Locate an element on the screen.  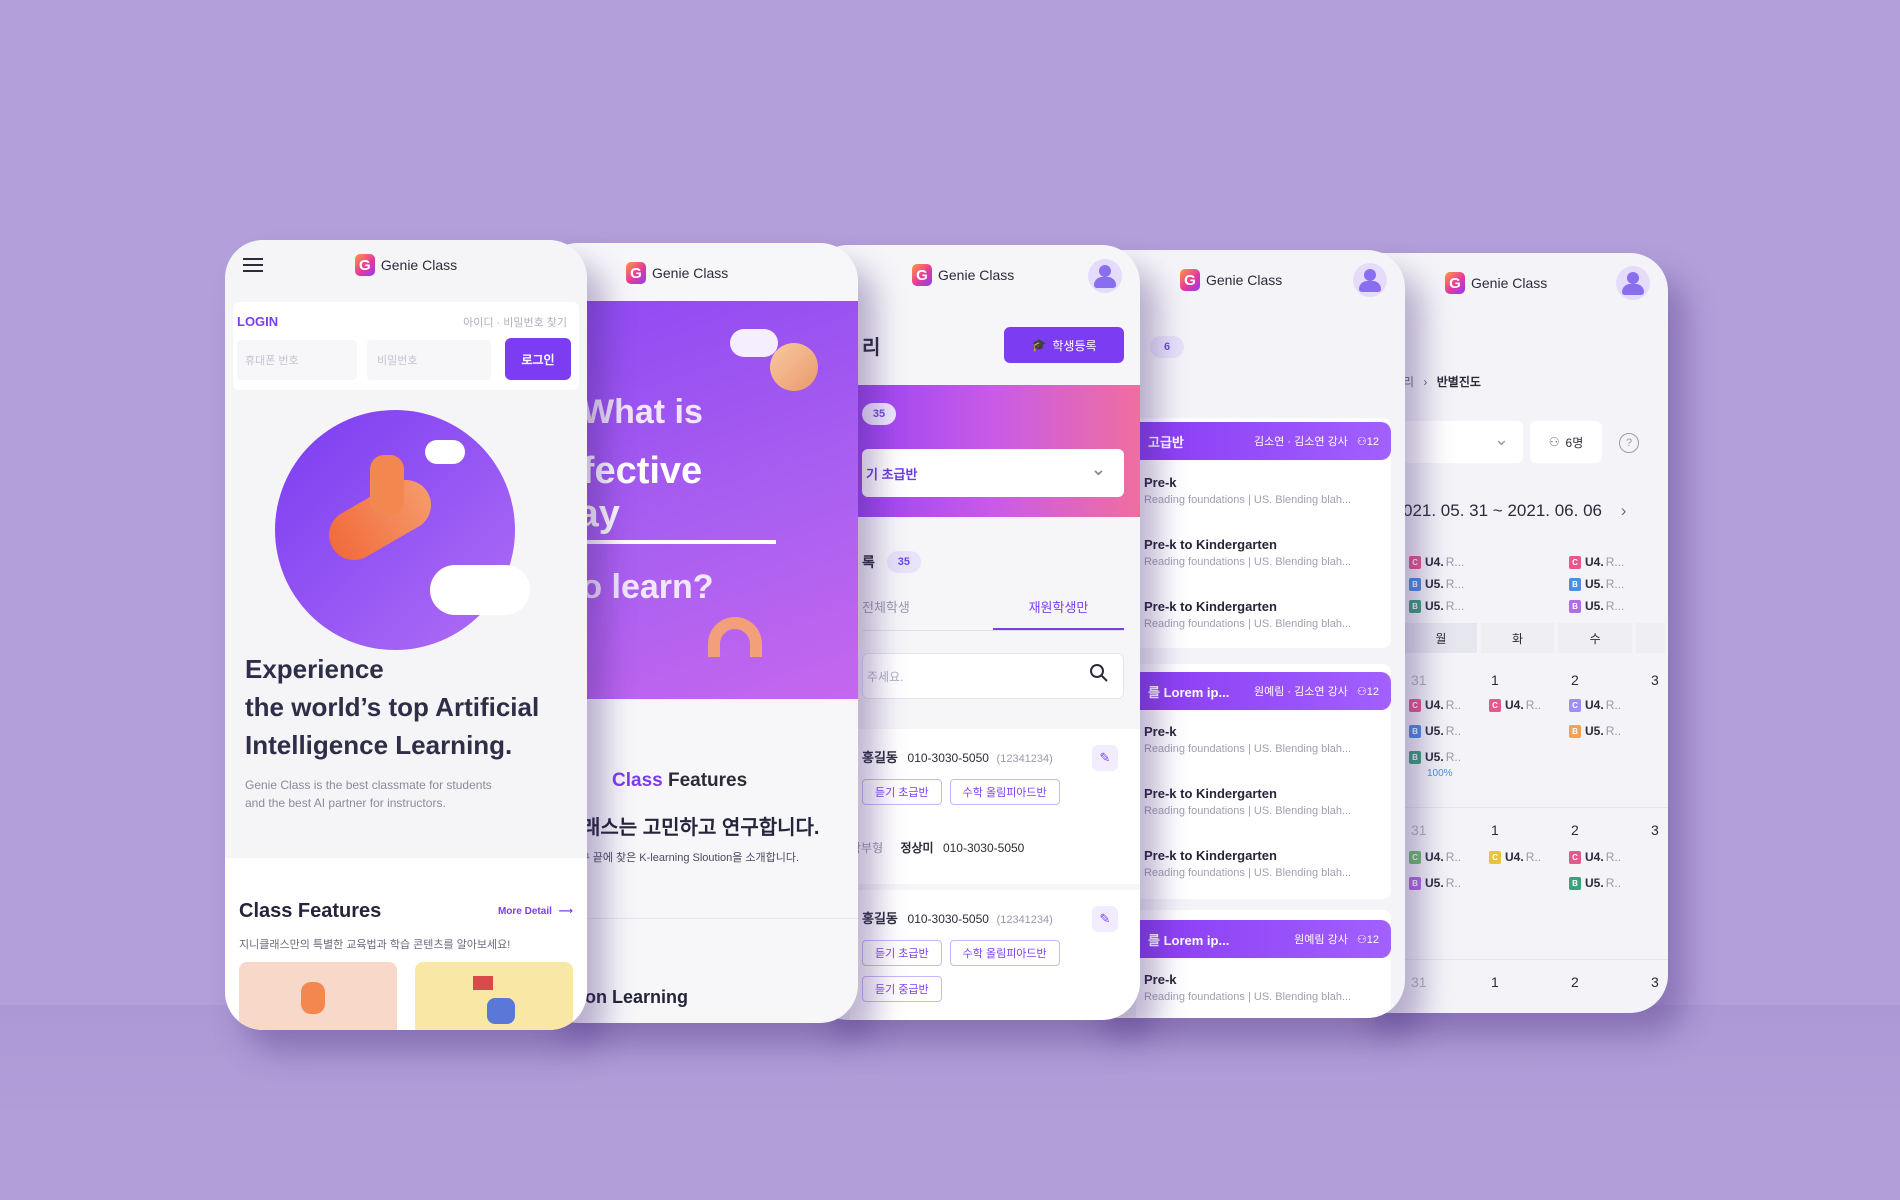
password-placeholder: 비밀번호 is located at coordinates (397, 361).